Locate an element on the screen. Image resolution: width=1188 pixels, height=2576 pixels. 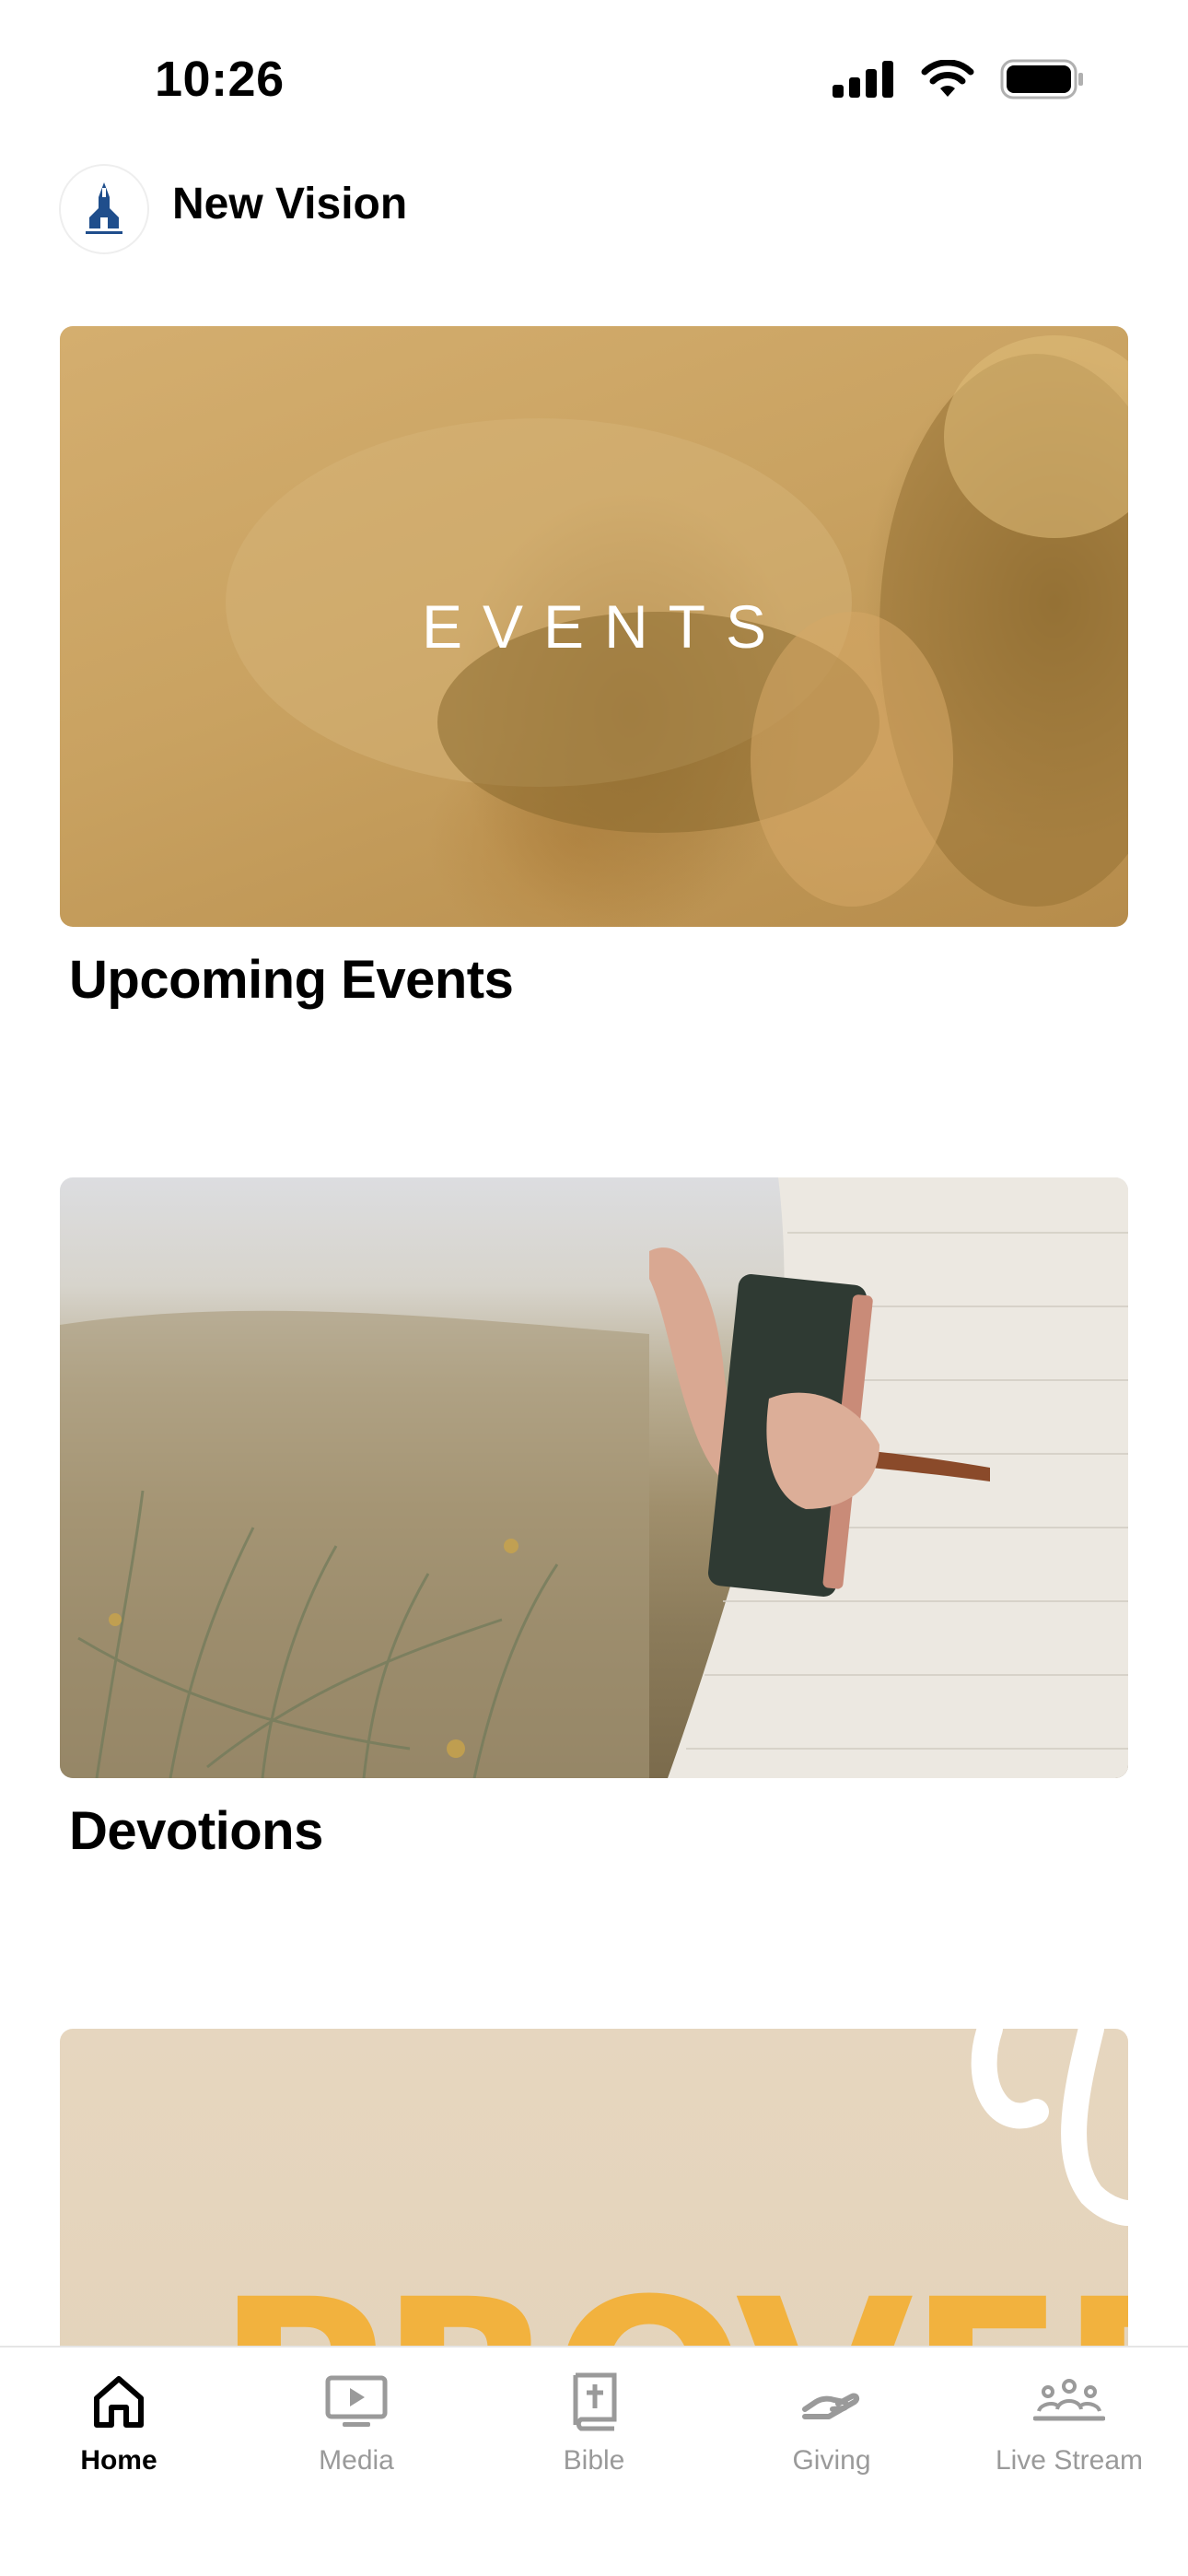
events-card-title: Upcoming Events is located at coordinates (598, 980).